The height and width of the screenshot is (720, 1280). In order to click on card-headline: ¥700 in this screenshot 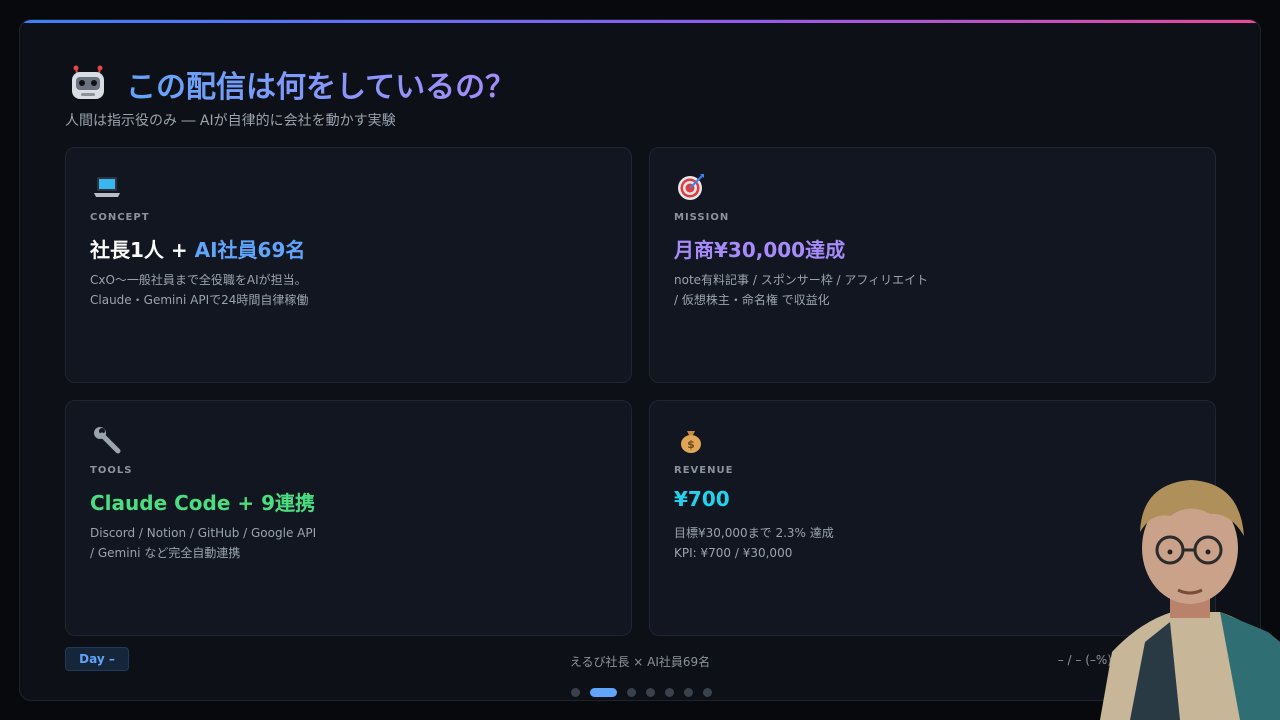, I will do `click(702, 499)`.